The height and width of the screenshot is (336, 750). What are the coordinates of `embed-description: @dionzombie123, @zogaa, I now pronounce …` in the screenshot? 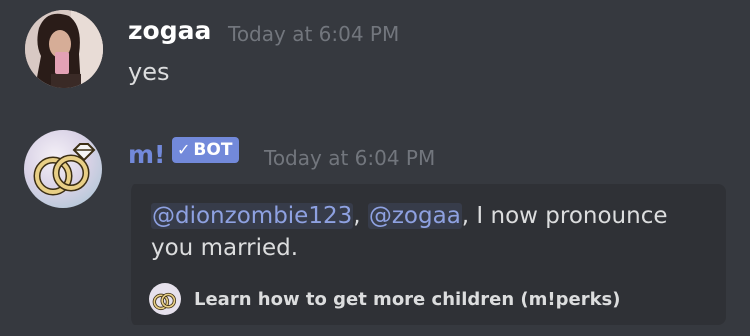 It's located at (431, 232).